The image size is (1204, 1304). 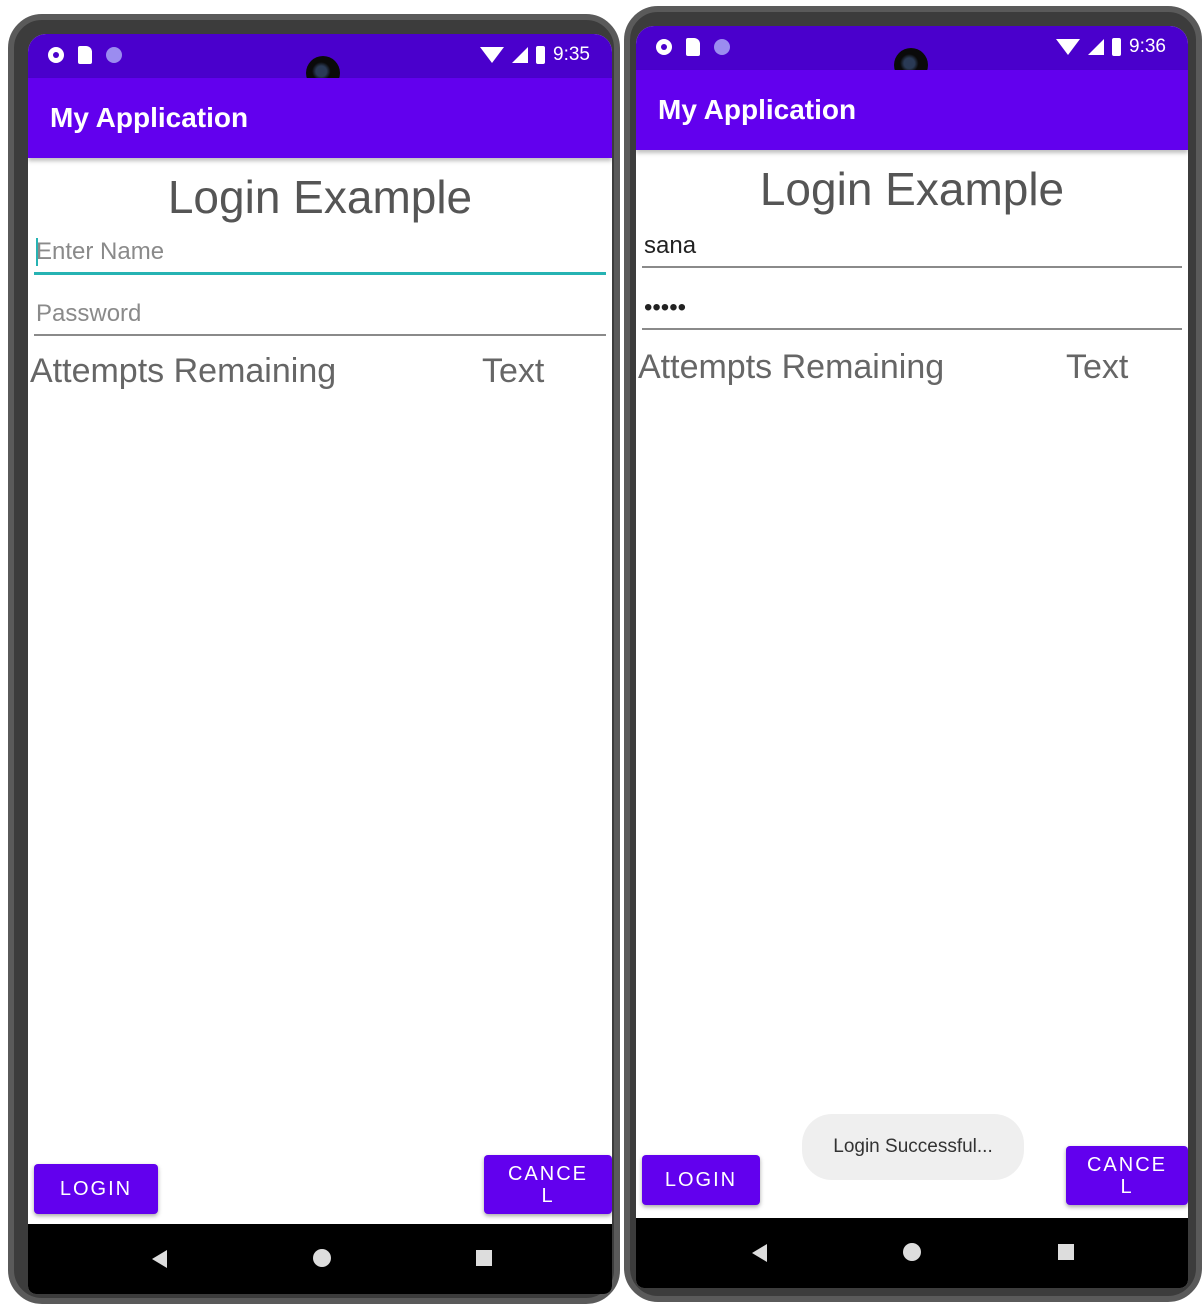 I want to click on name-input-value: sana, so click(x=670, y=245).